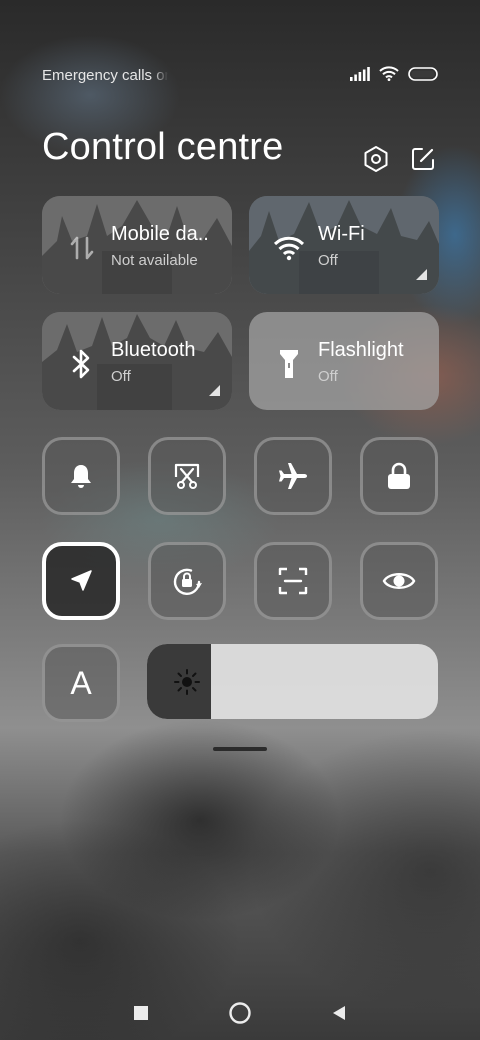 This screenshot has width=480, height=1040. I want to click on toggle-screenshot, so click(187, 476).